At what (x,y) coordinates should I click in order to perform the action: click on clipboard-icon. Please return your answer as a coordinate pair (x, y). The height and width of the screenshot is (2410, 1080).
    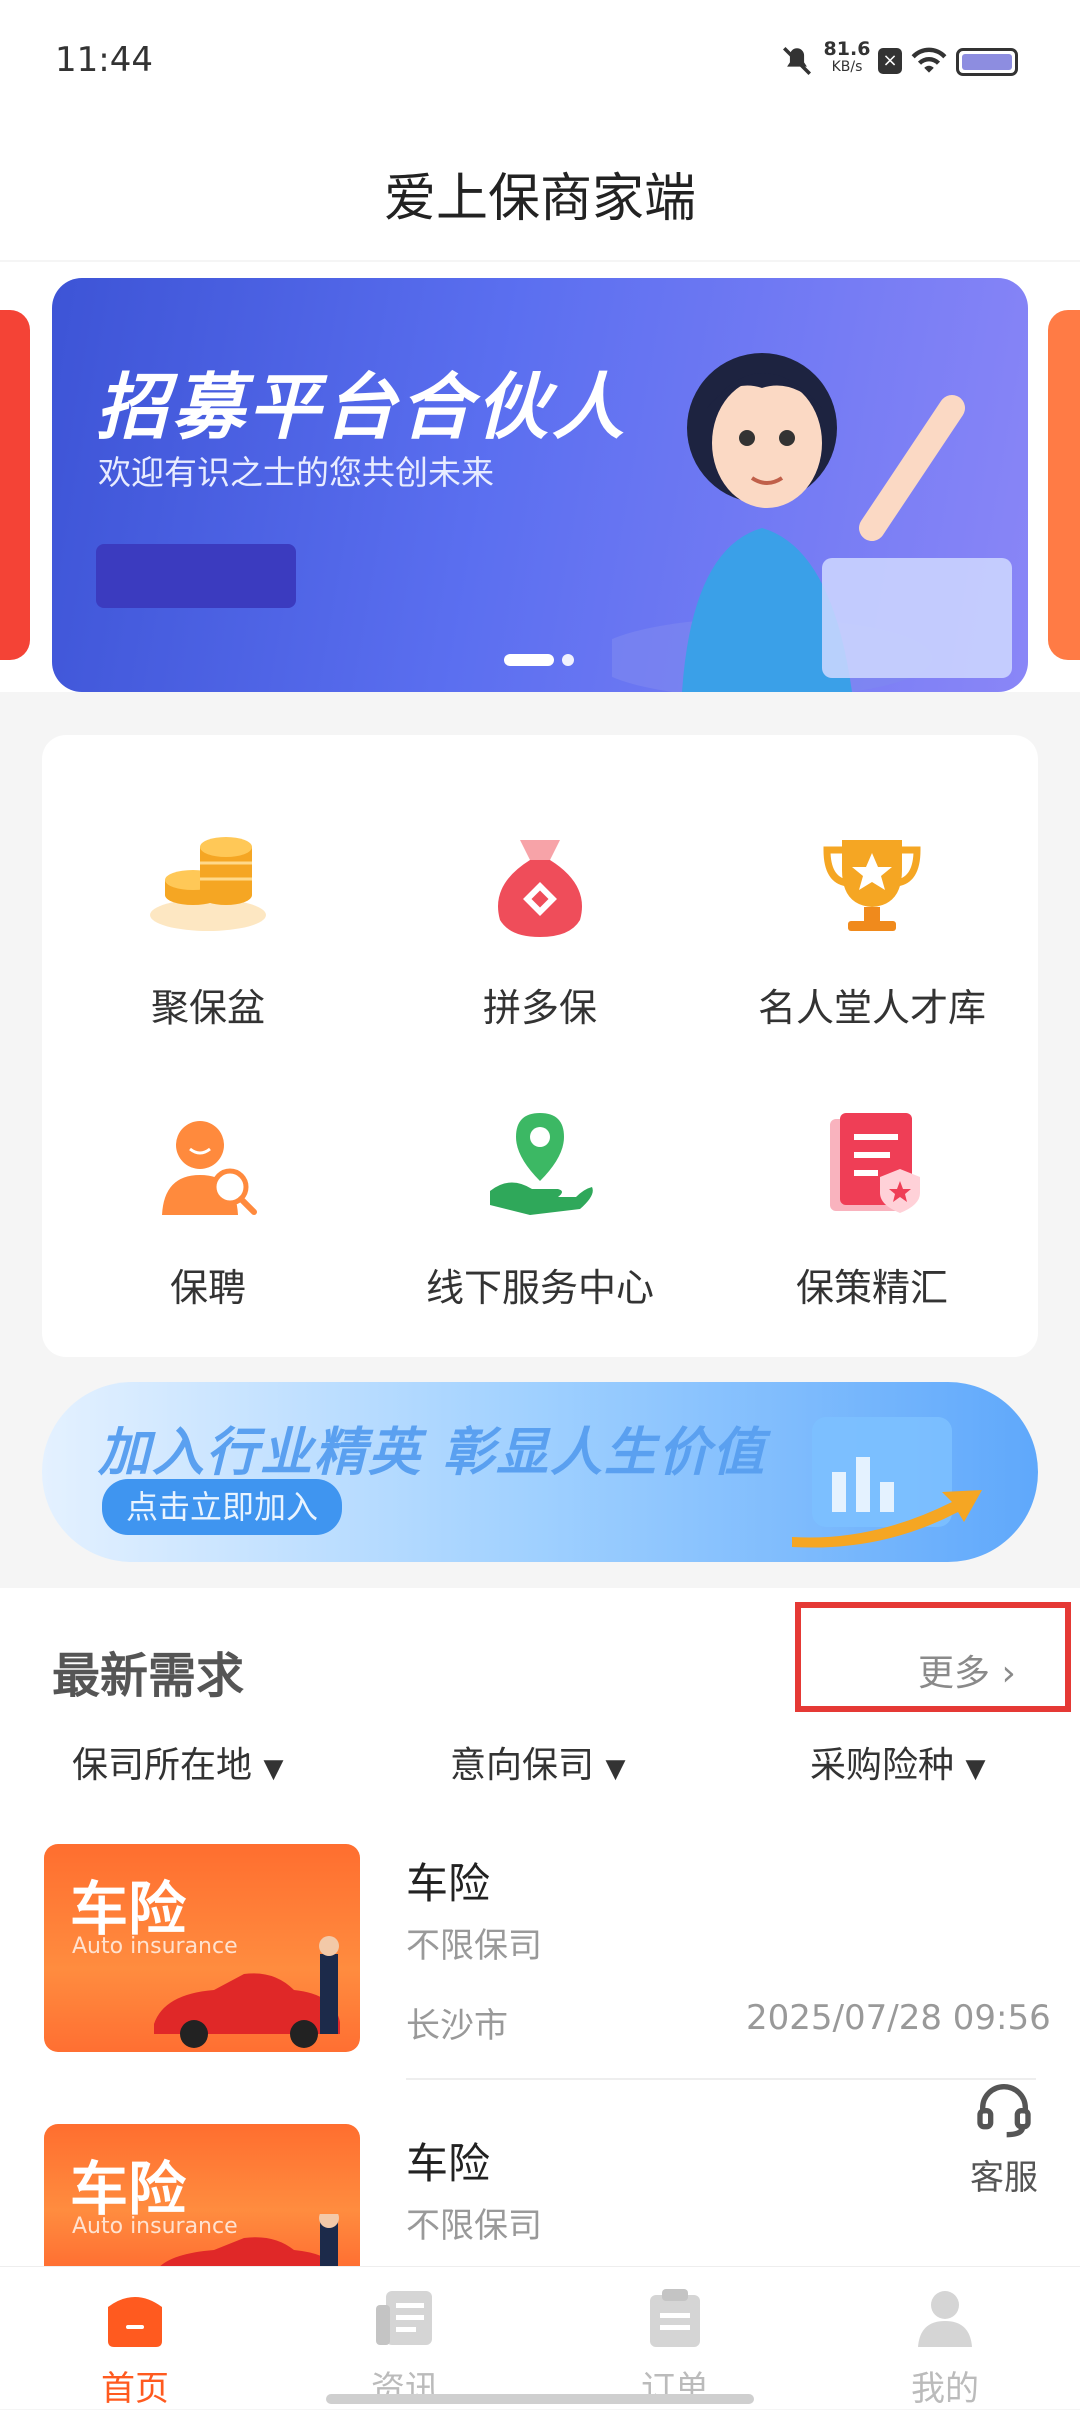
    Looking at the image, I should click on (675, 2318).